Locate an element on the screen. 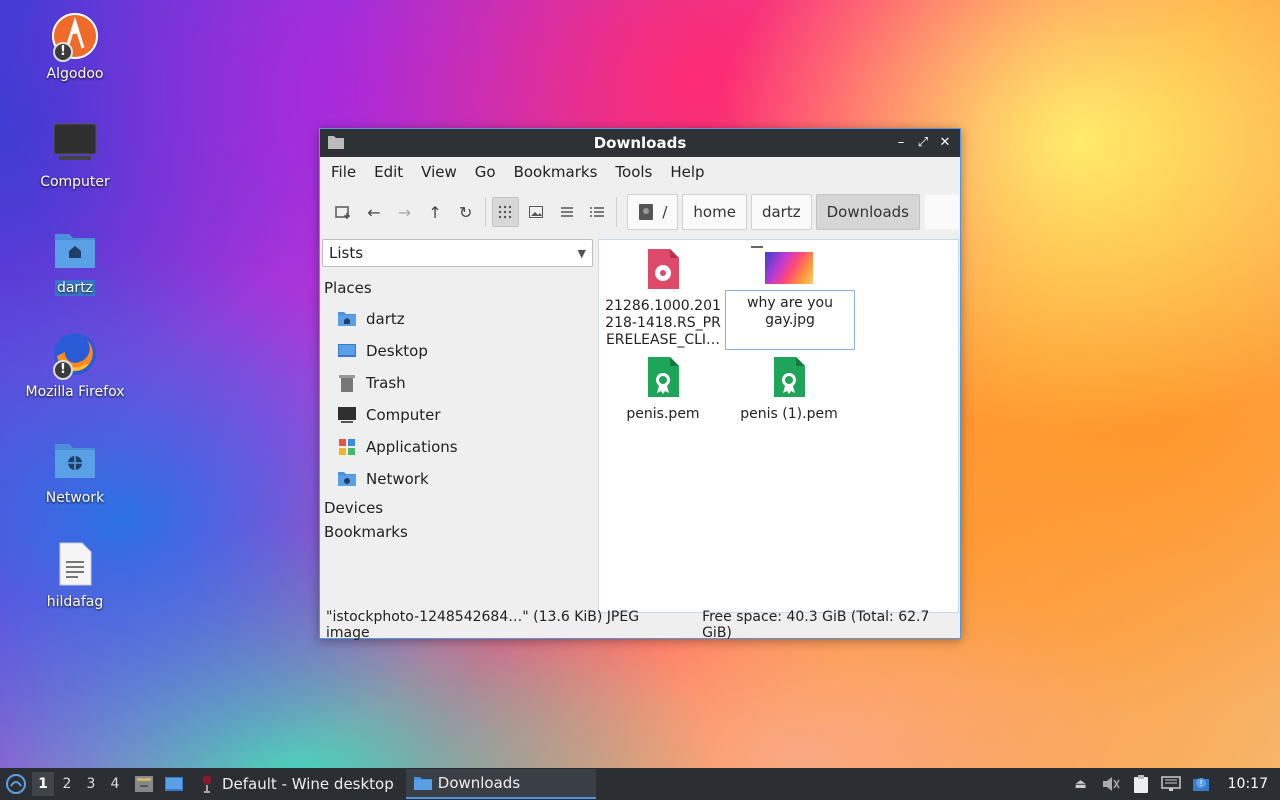  sidebar-item-label: Applications is located at coordinates (412, 447).